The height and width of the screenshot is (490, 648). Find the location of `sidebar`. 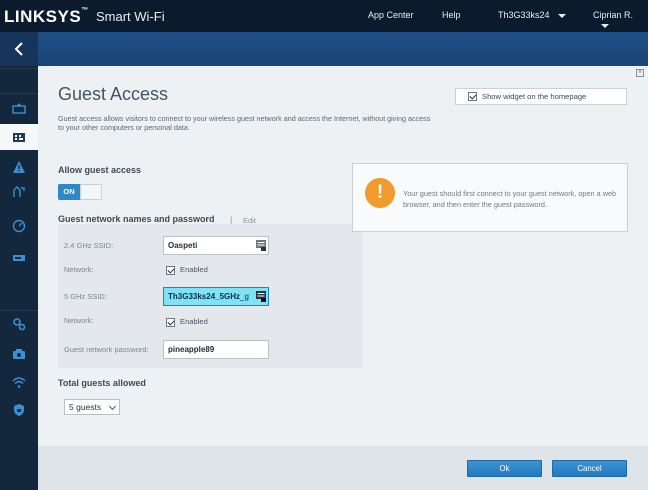

sidebar is located at coordinates (19, 278).